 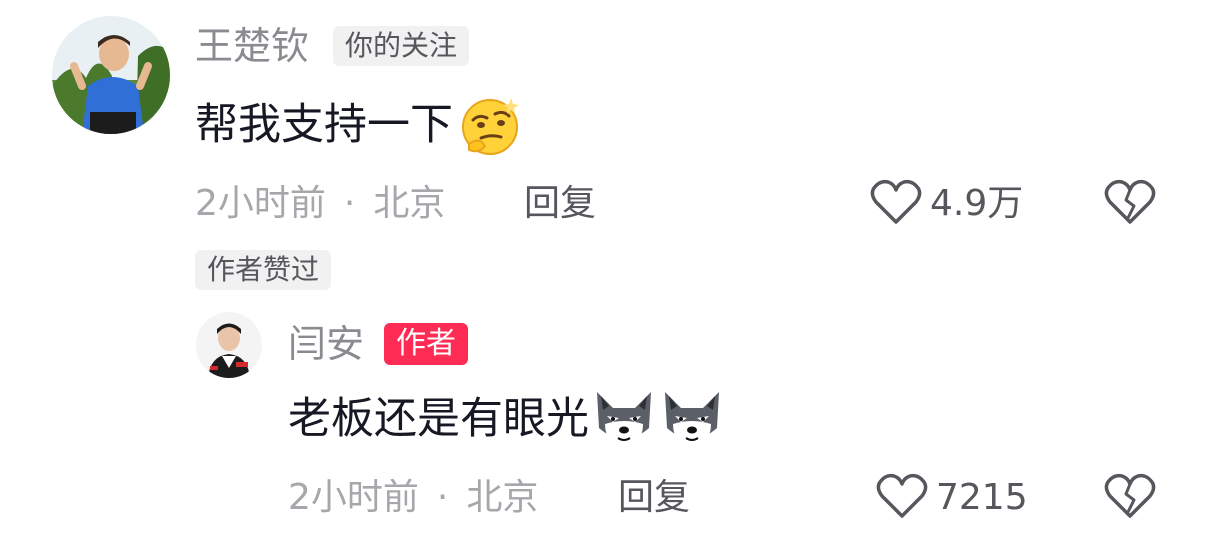 I want to click on comment-text-body: 老板还是有眼光, so click(x=438, y=419).